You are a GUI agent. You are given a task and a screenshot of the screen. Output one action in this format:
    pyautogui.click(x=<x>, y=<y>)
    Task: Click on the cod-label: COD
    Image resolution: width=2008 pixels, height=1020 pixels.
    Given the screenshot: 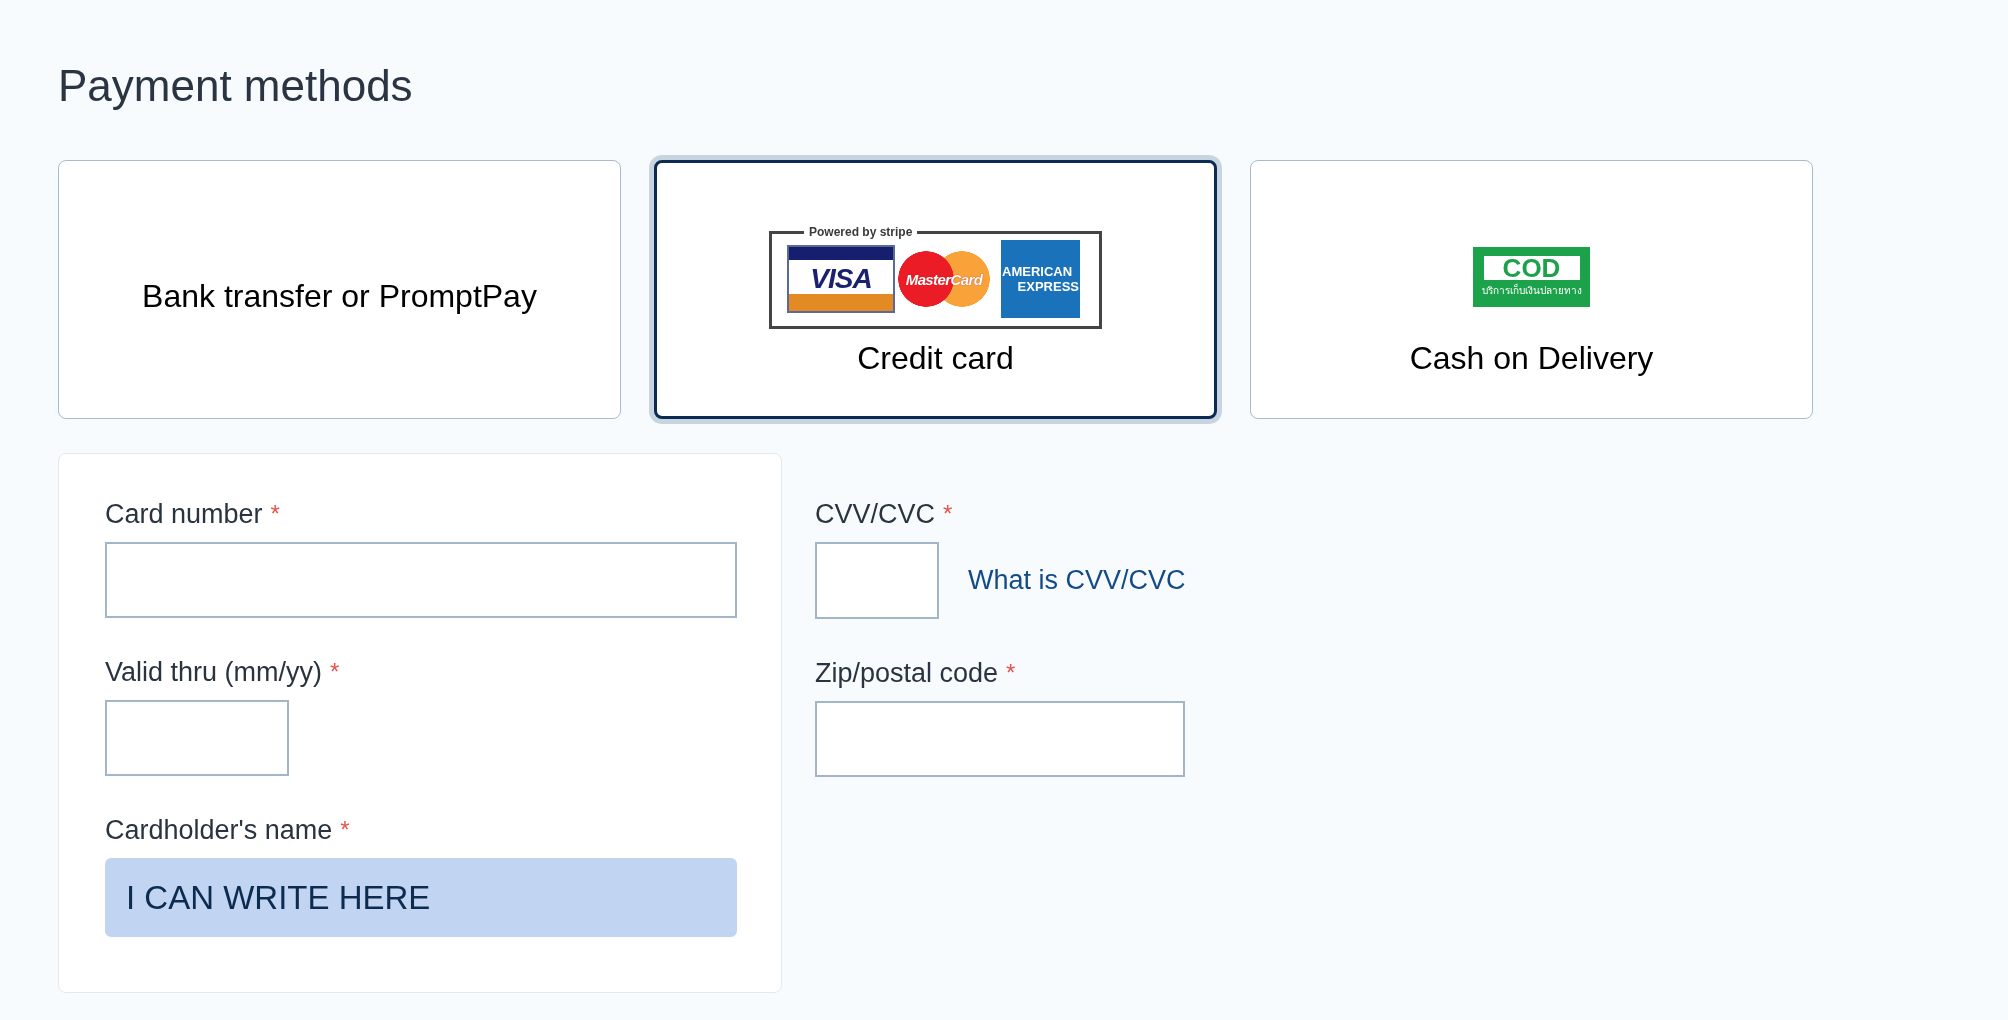 What is the action you would take?
    pyautogui.click(x=1531, y=268)
    